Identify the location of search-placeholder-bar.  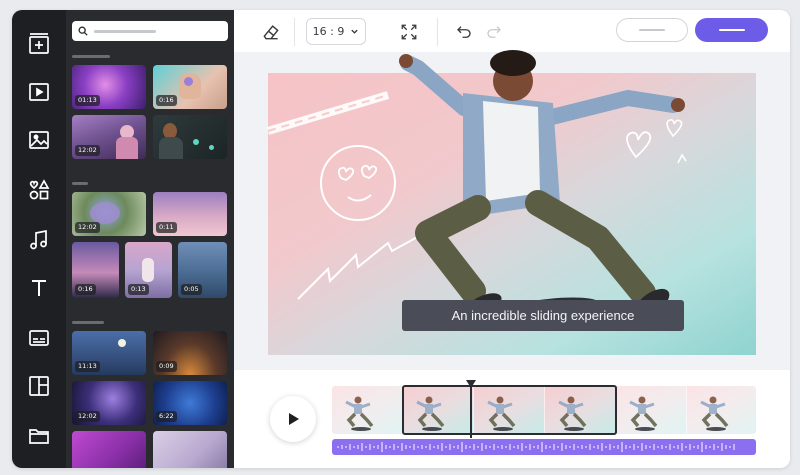
(125, 31).